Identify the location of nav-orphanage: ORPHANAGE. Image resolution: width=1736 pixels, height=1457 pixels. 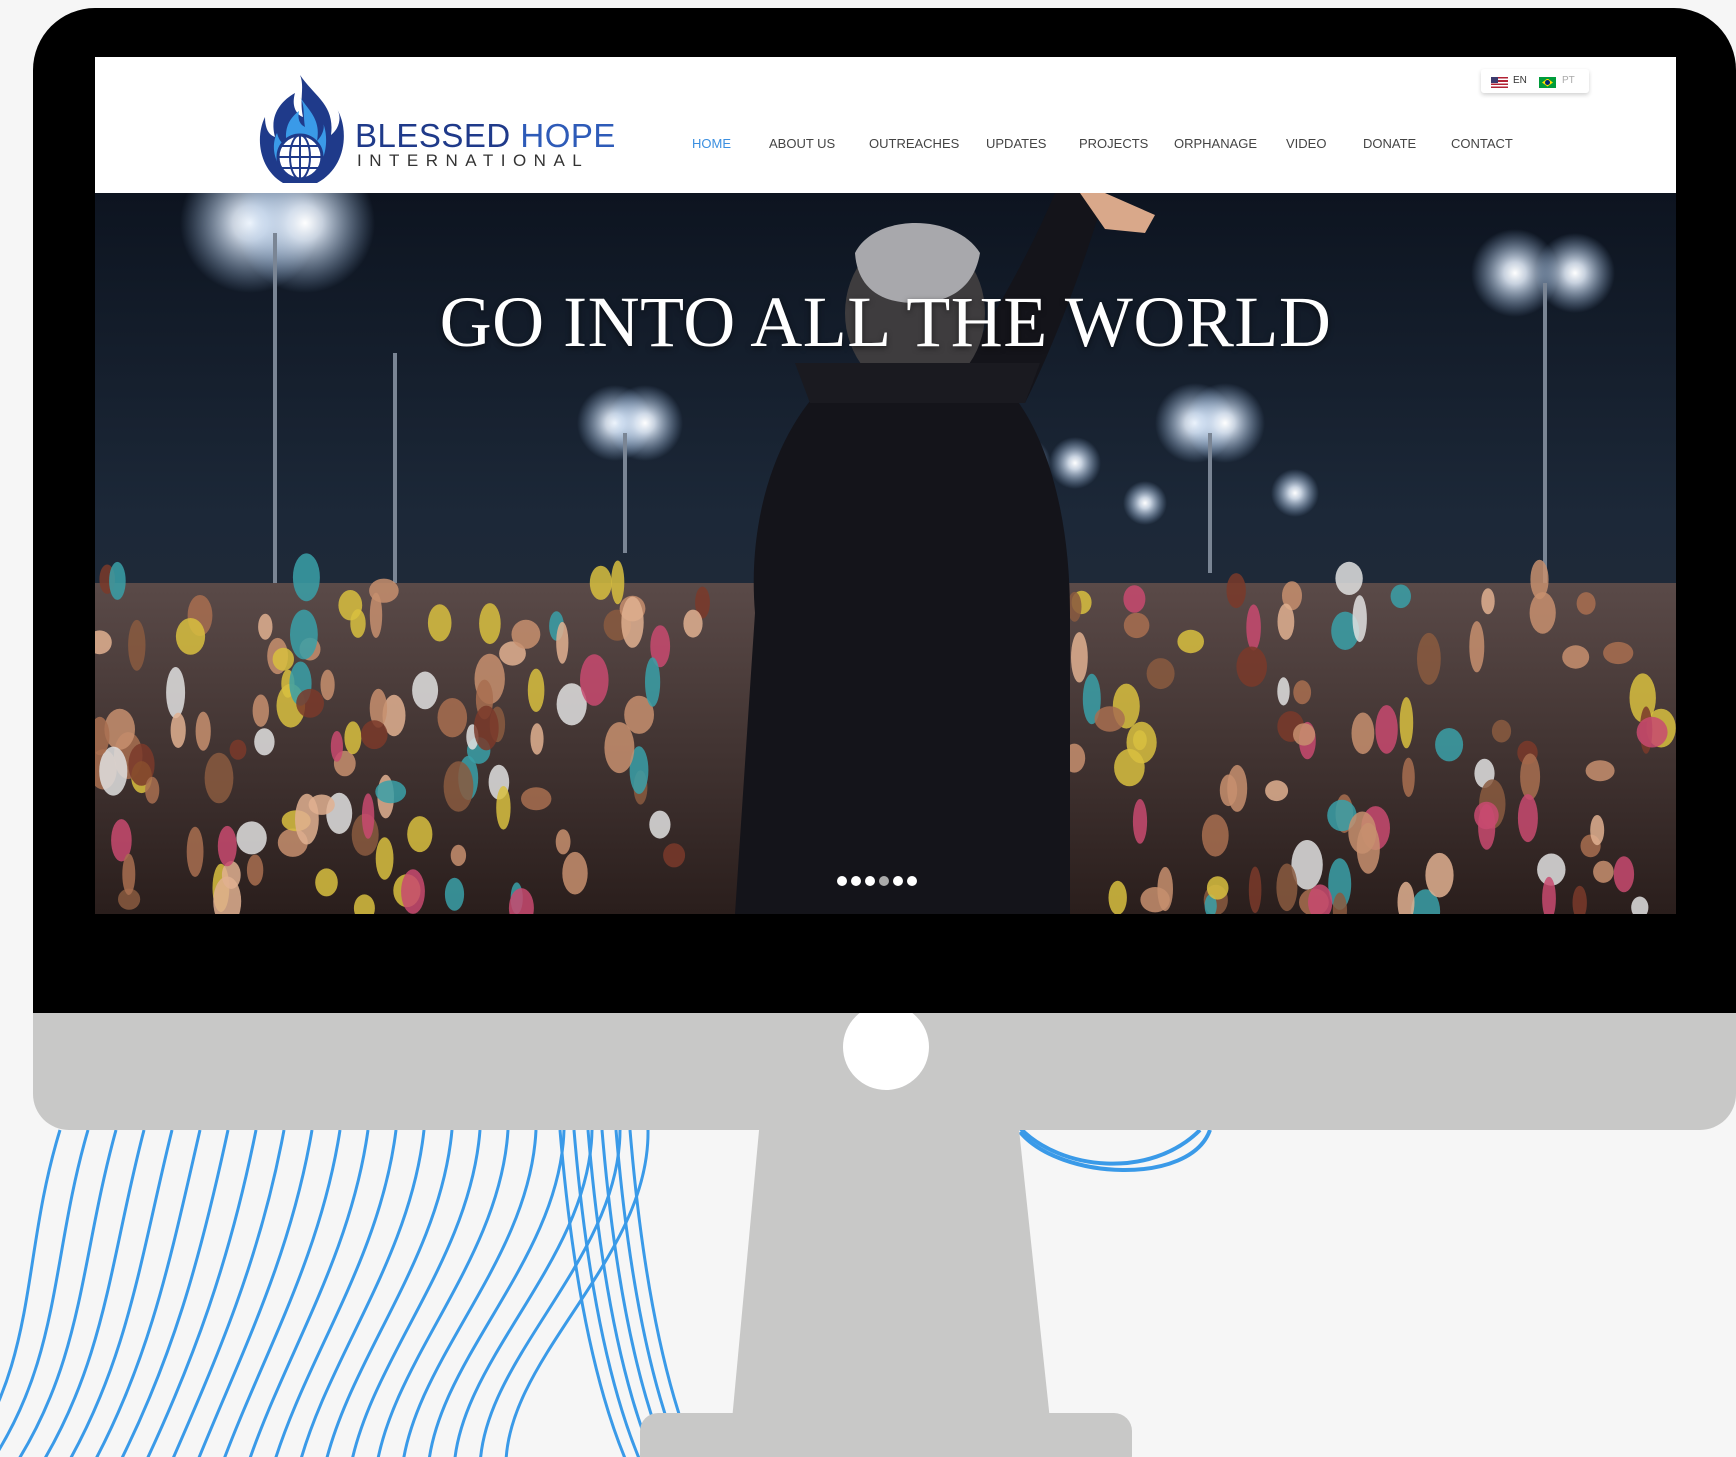
(1215, 143).